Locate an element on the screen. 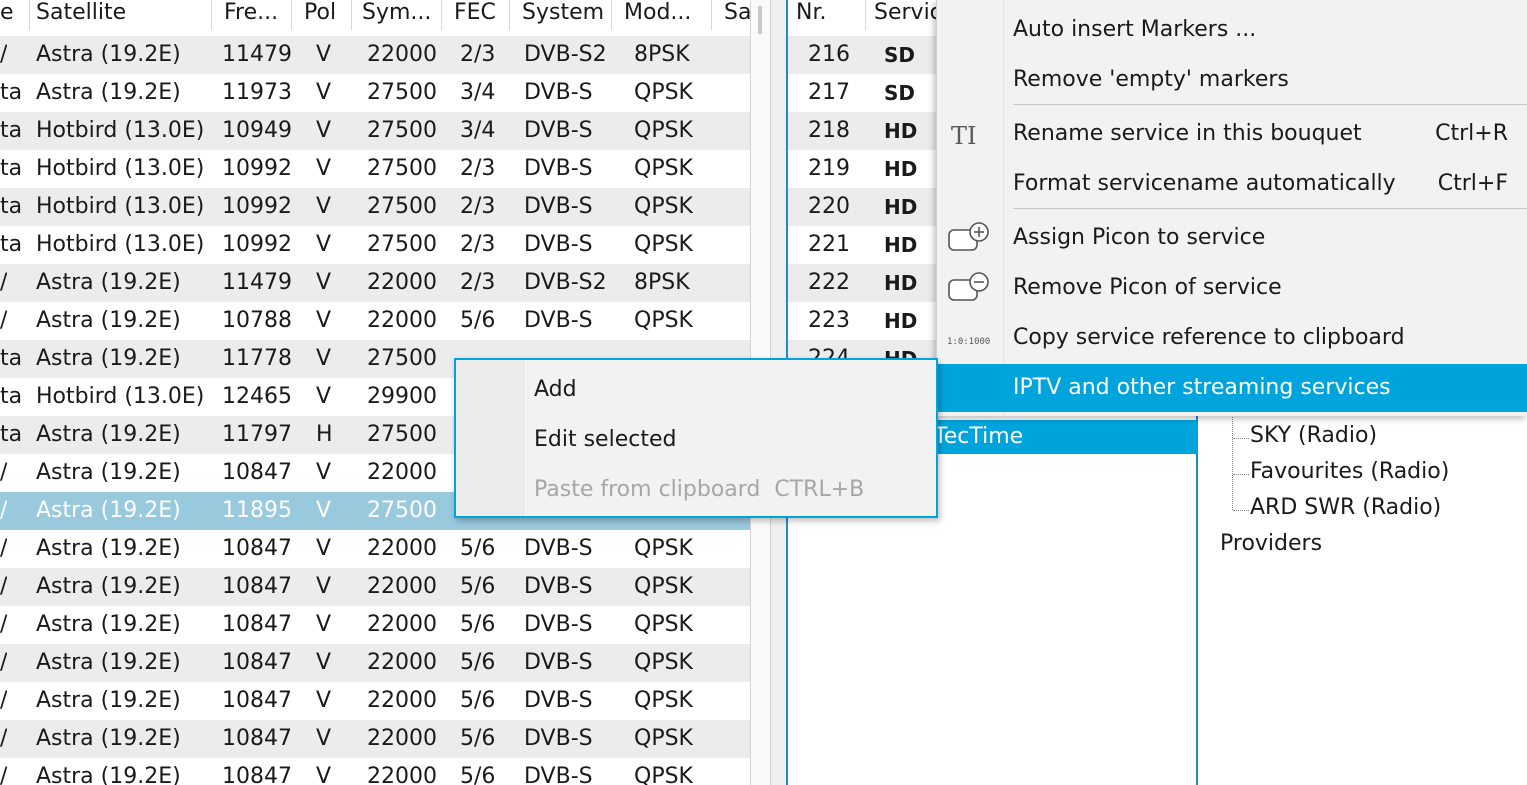  table-row: 222 HD is located at coordinates (862, 283).